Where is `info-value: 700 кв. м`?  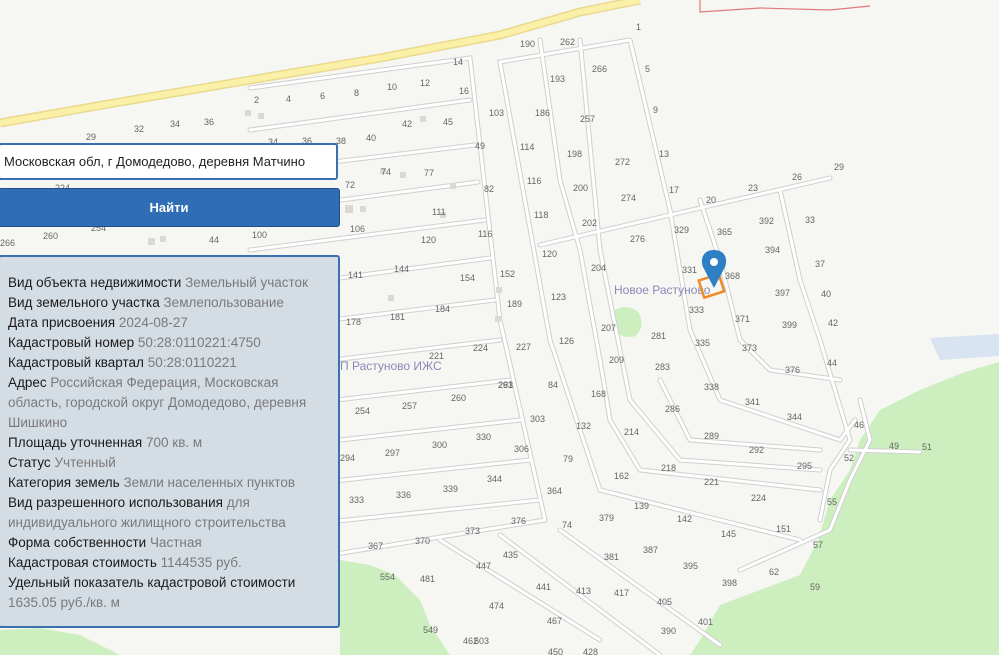 info-value: 700 кв. м is located at coordinates (174, 442).